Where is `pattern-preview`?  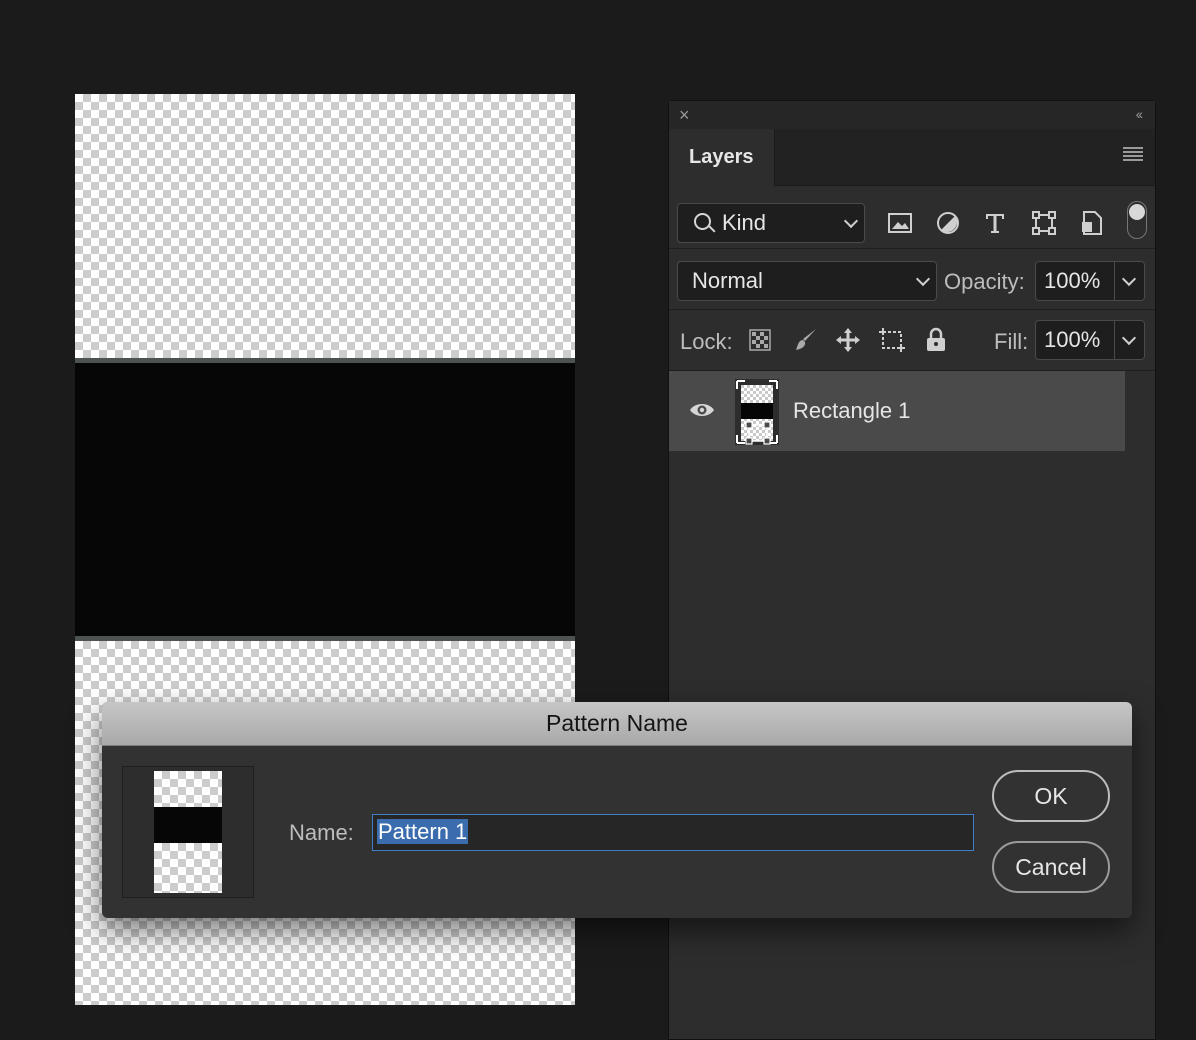 pattern-preview is located at coordinates (188, 832).